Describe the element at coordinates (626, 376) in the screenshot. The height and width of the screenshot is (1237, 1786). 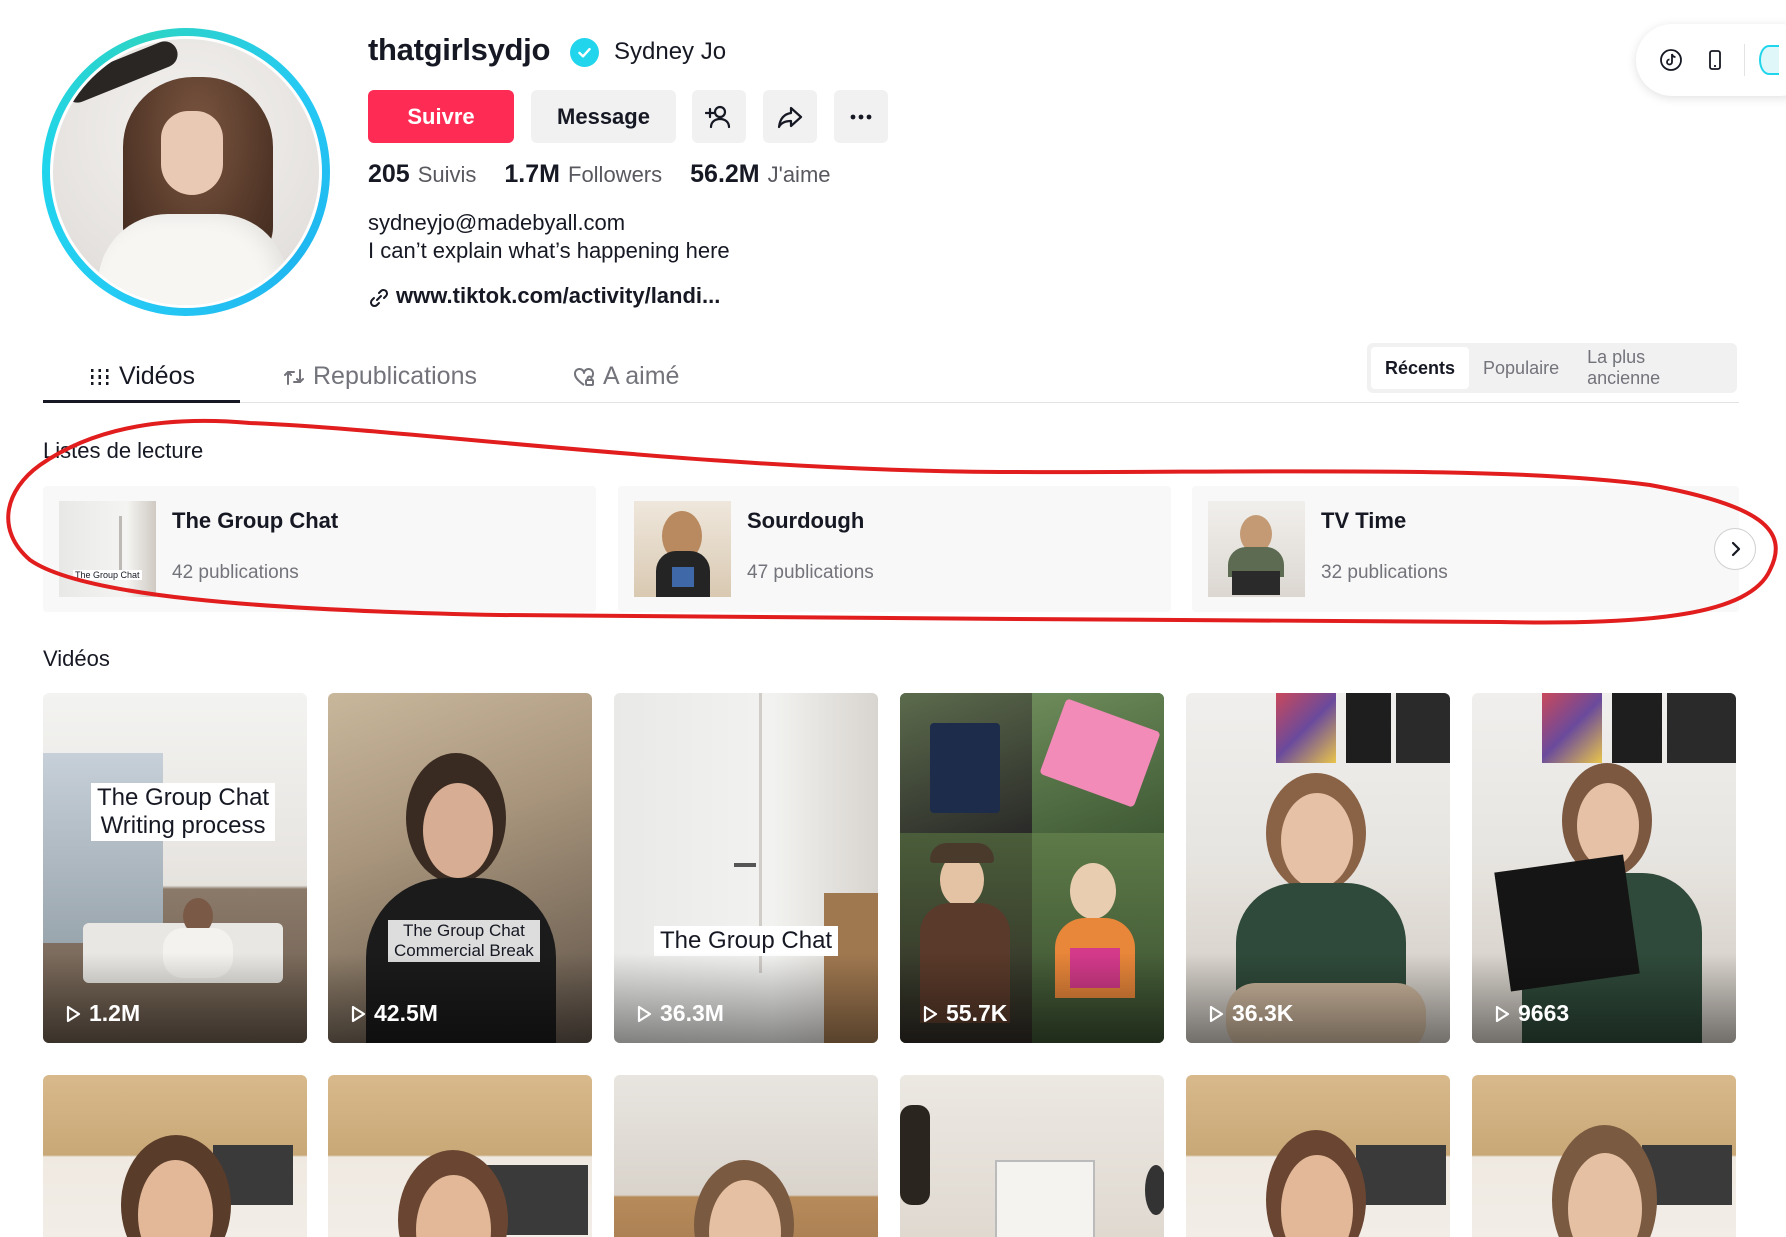
I see `tab-liked: A aimé` at that location.